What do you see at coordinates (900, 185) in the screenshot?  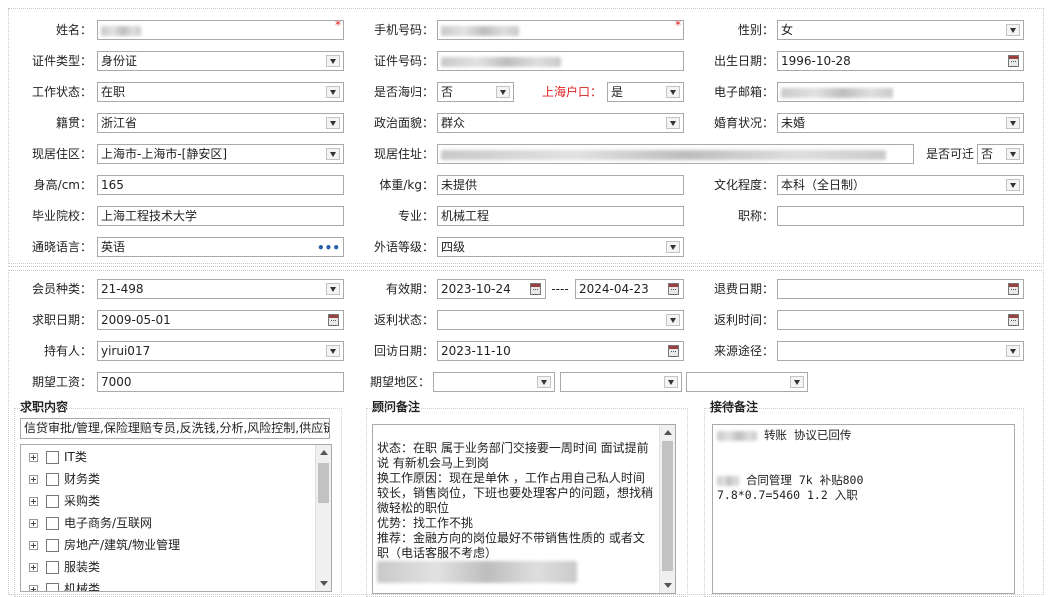 I see `education-select: 本科（全日制）` at bounding box center [900, 185].